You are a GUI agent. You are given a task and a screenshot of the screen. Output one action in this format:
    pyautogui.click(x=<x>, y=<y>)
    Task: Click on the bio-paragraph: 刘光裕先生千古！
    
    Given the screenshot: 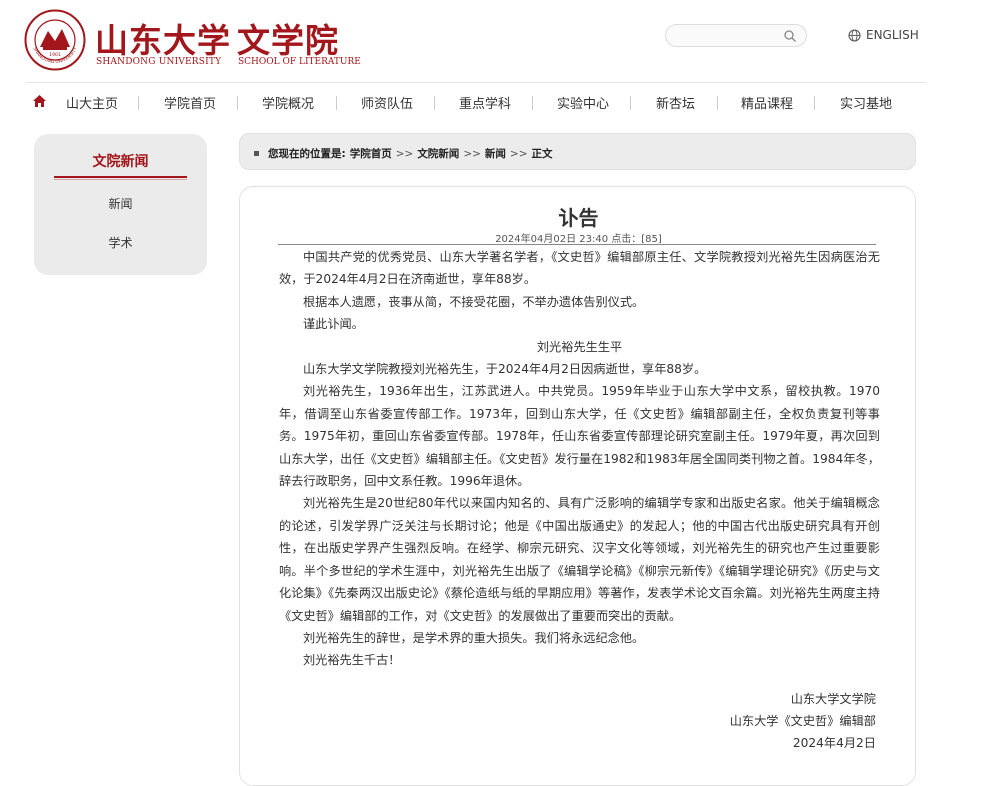 What is the action you would take?
    pyautogui.click(x=352, y=660)
    